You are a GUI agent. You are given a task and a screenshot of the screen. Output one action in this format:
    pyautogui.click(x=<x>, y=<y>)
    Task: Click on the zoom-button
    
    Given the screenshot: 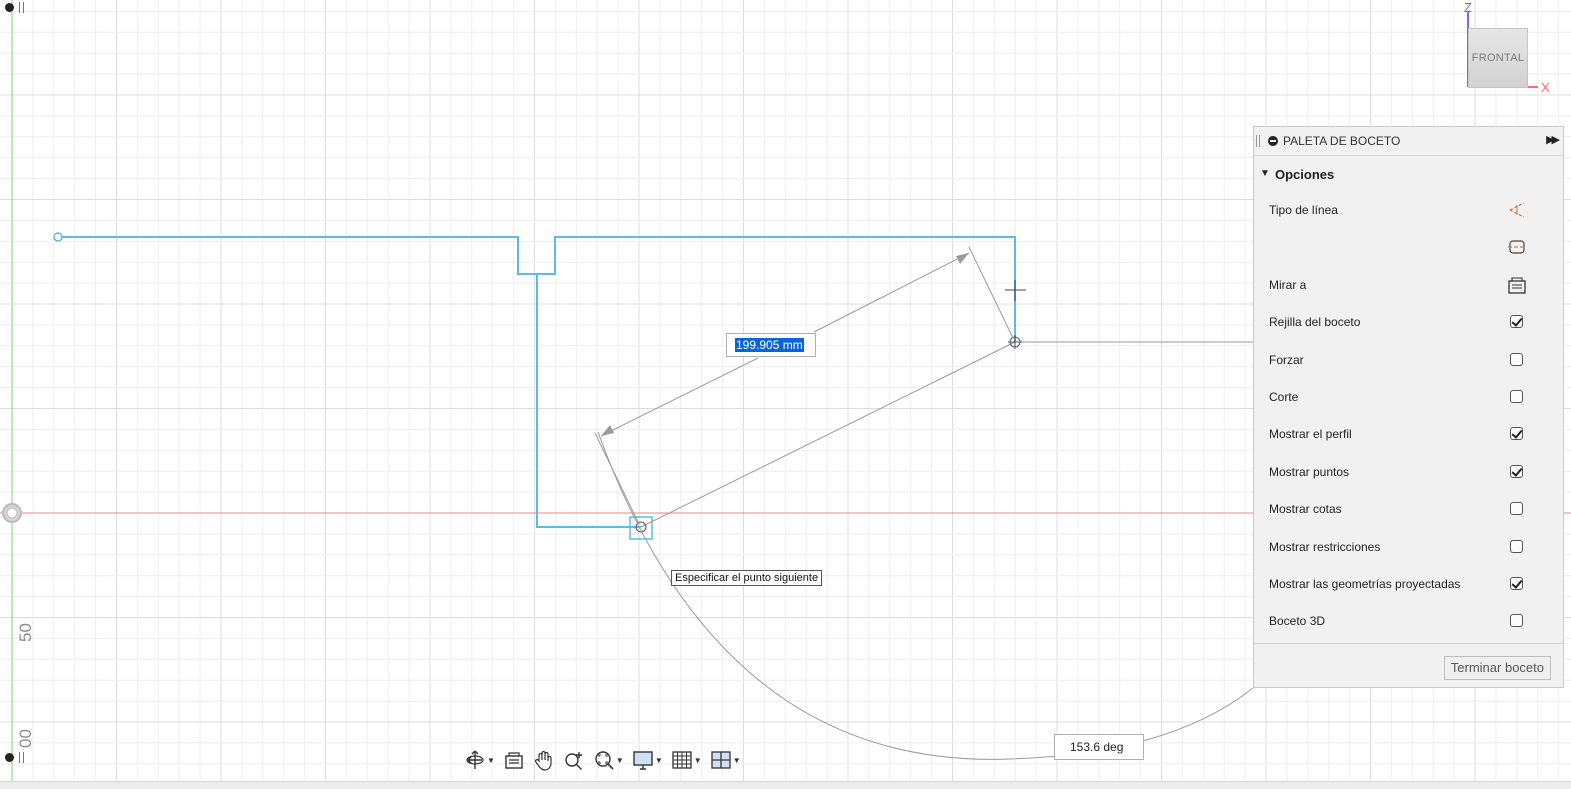 What is the action you would take?
    pyautogui.click(x=574, y=760)
    